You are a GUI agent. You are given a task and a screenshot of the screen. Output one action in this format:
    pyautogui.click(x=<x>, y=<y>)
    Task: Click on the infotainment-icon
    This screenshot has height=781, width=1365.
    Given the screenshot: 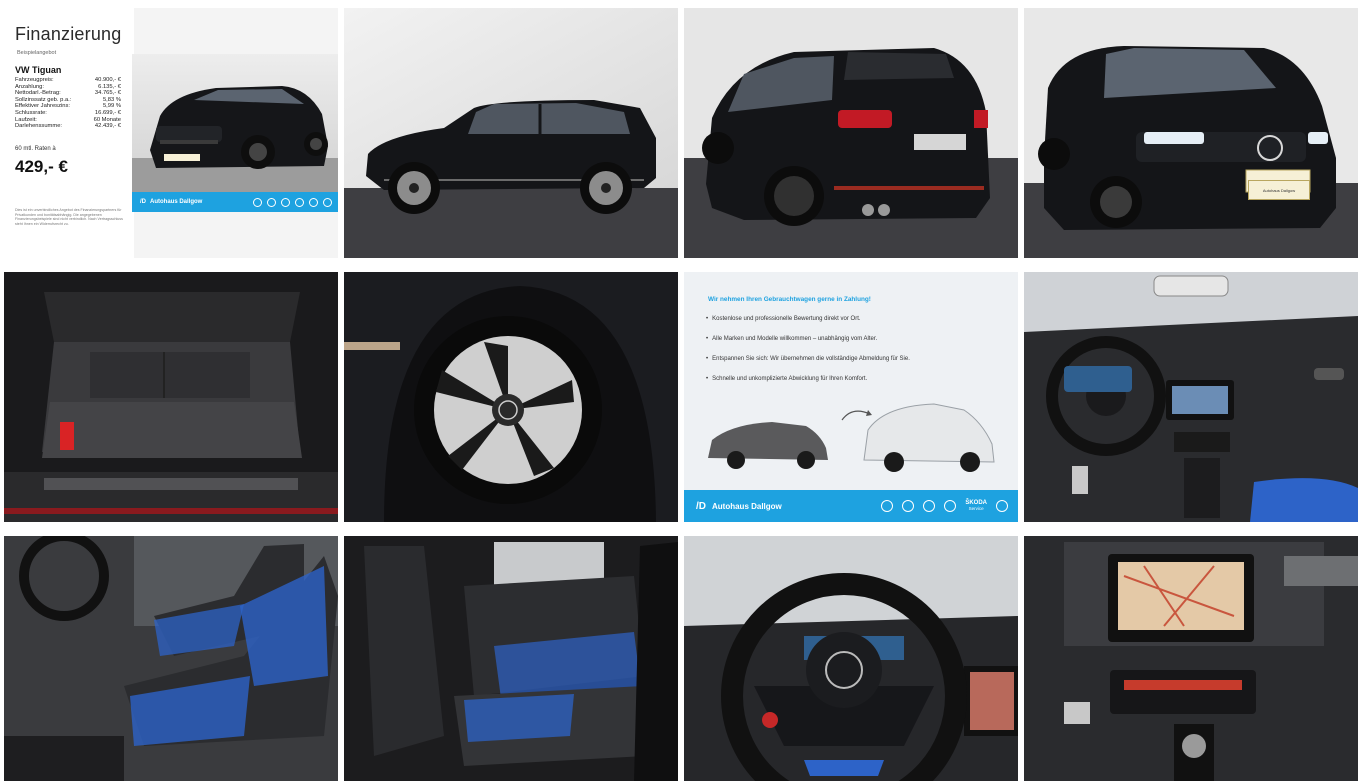 What is the action you would take?
    pyautogui.click(x=1191, y=658)
    